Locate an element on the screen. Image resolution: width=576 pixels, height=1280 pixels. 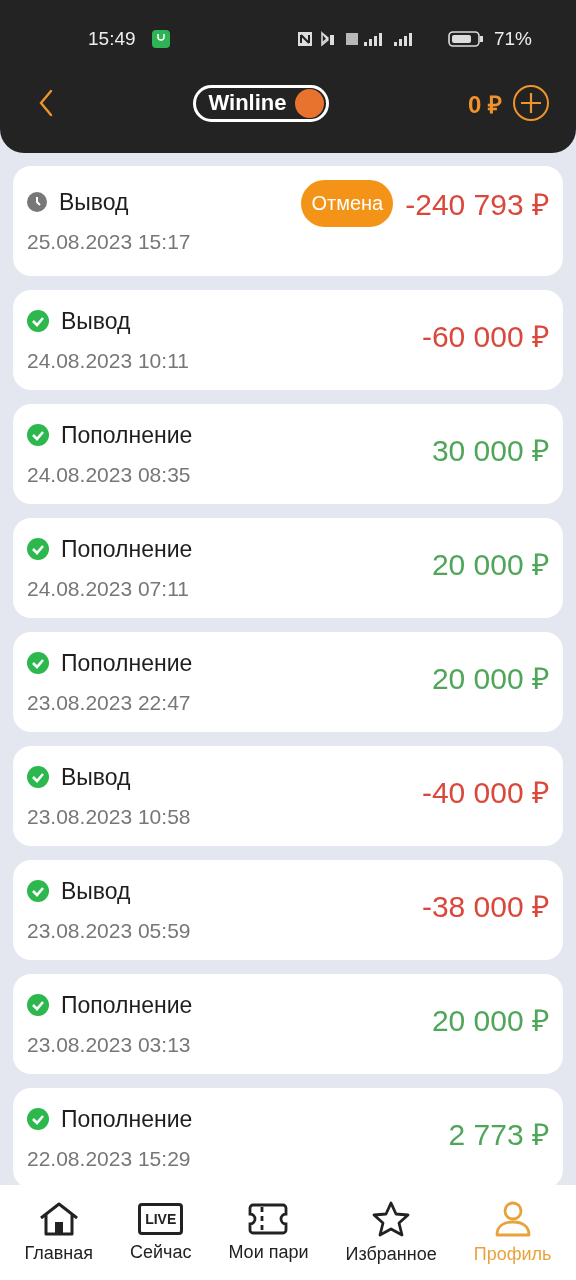
transaction-date: 23.08.2023 22:47 is located at coordinates (109, 702).